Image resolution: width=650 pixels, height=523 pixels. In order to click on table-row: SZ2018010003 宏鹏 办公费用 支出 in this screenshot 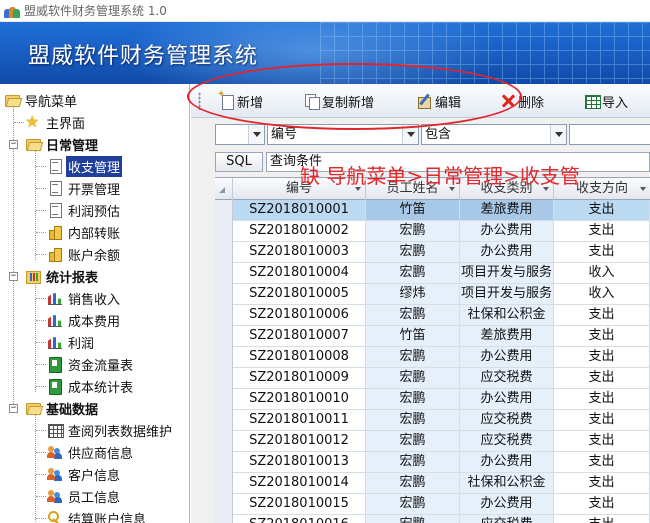, I will do `click(432, 252)`.